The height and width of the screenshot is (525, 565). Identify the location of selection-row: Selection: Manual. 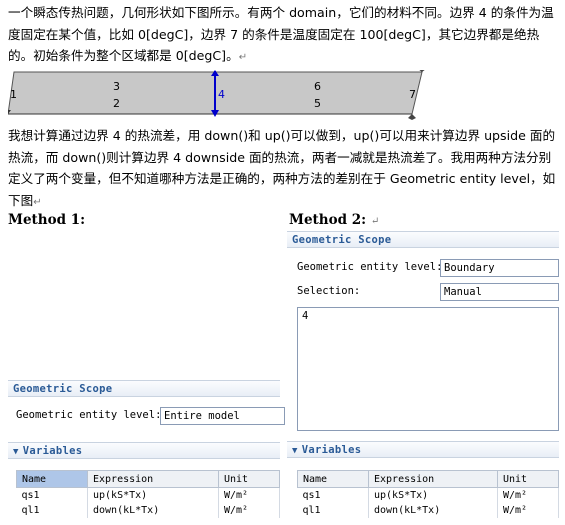
(423, 292).